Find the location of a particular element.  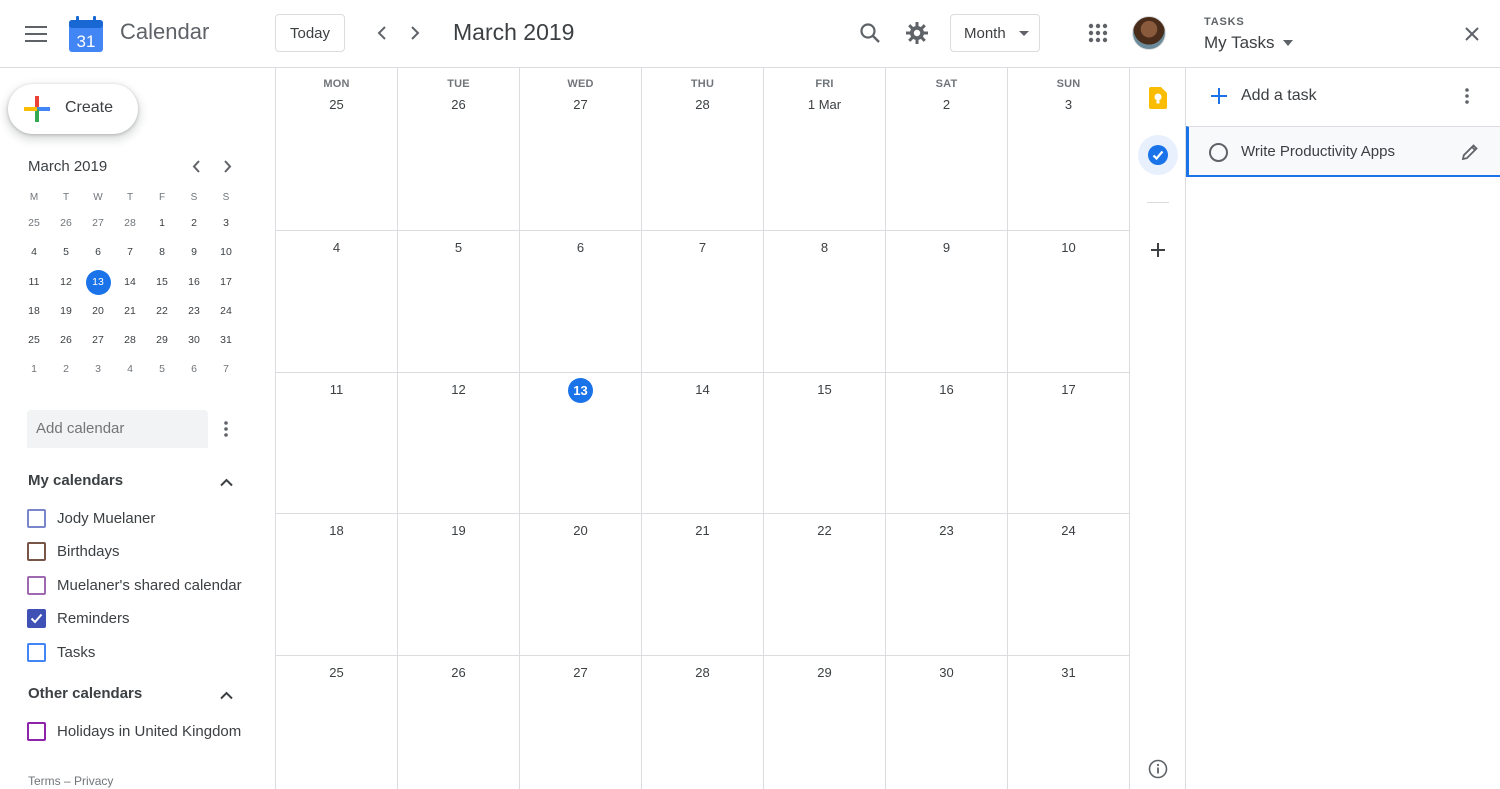

mini-calendar-previous-button is located at coordinates (196, 166).